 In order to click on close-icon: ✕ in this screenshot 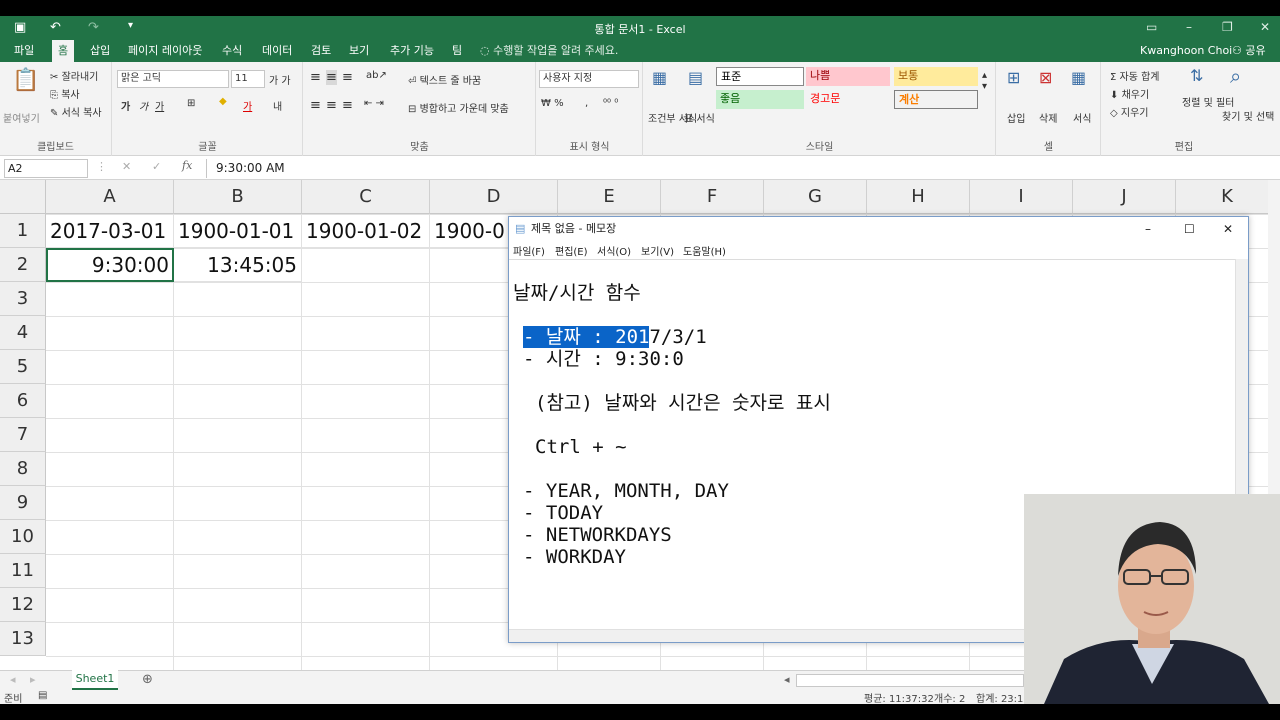, I will do `click(1265, 27)`.